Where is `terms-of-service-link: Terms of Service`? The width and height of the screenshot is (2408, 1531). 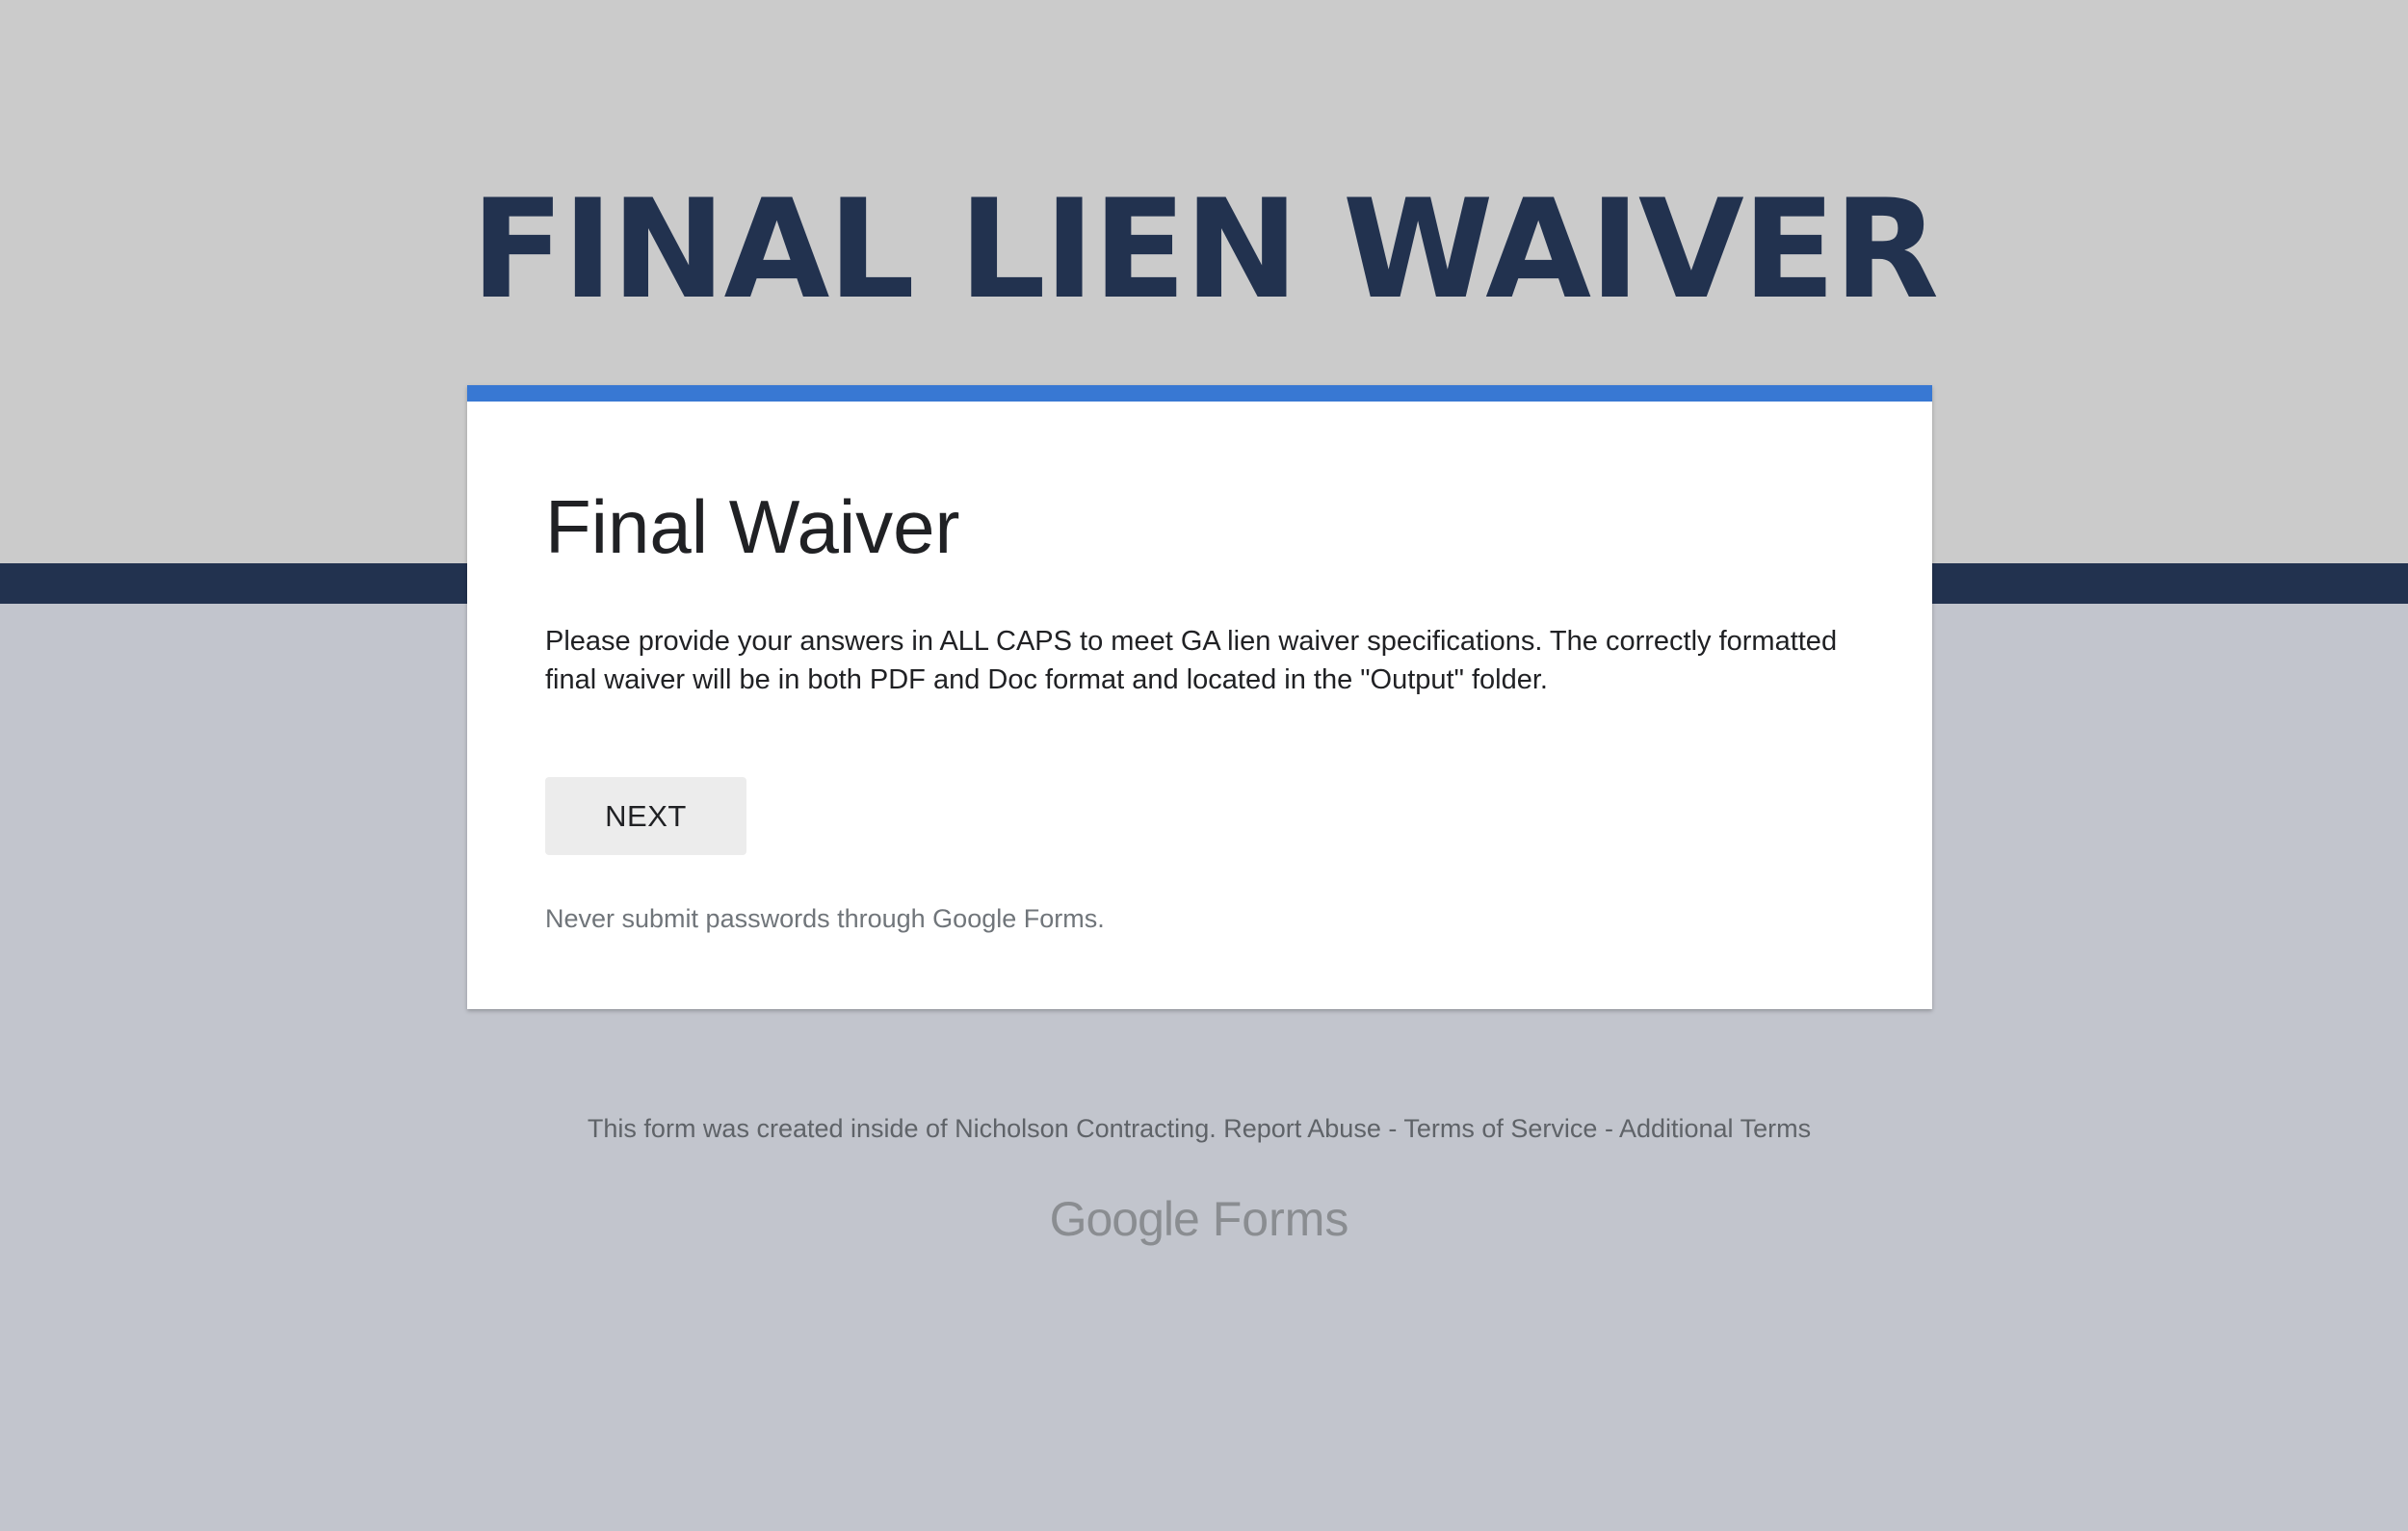
terms-of-service-link: Terms of Service is located at coordinates (1500, 1128).